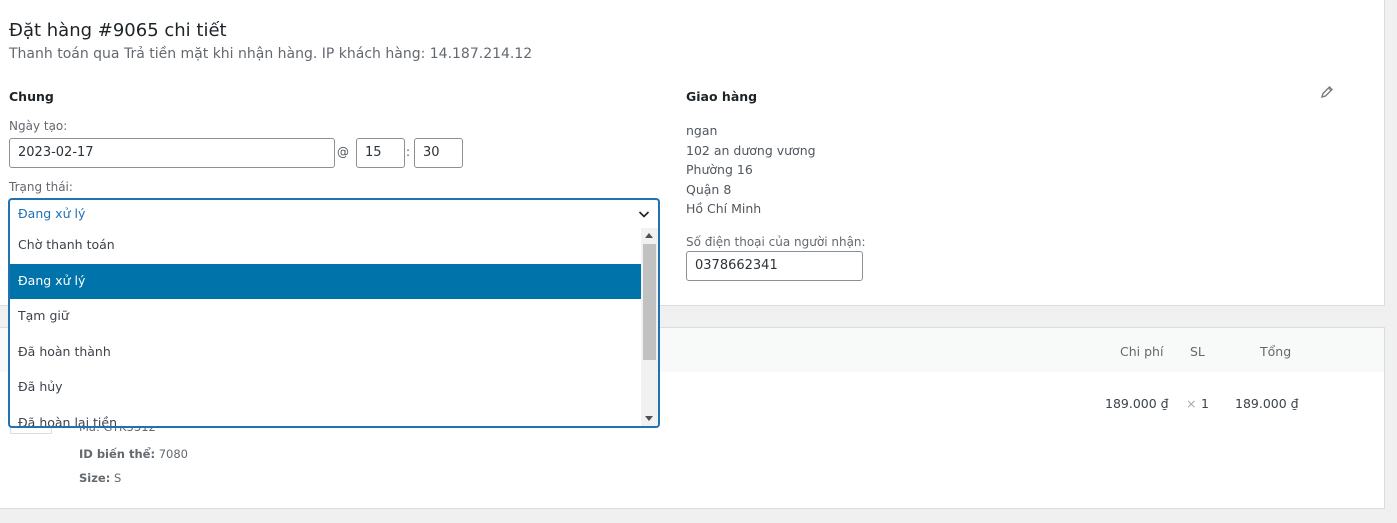 The width and height of the screenshot is (1397, 523). Describe the element at coordinates (702, 130) in the screenshot. I see `address-line: ngan` at that location.